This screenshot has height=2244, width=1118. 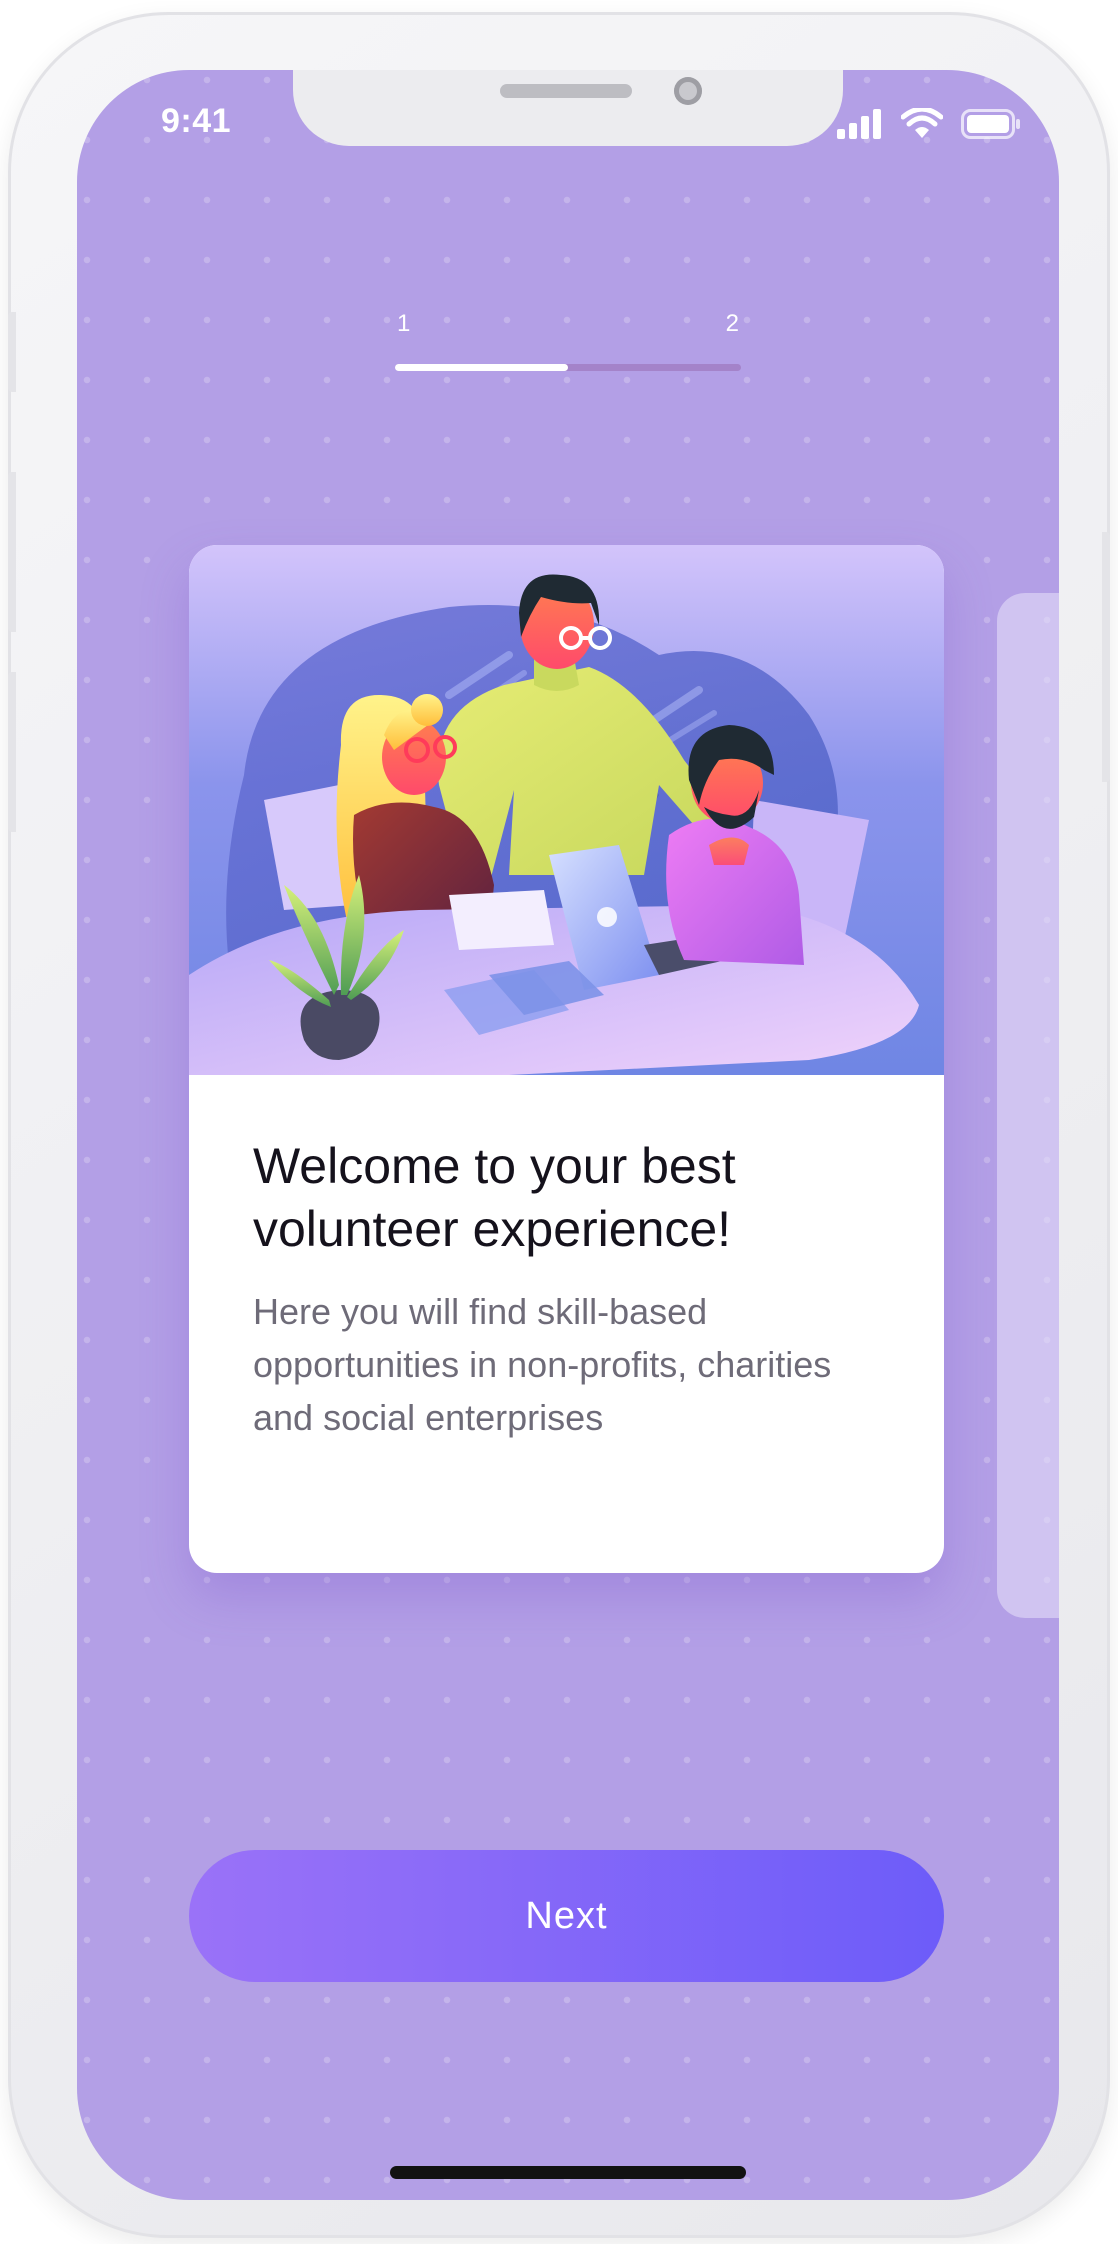 I want to click on status-icons, so click(x=929, y=124).